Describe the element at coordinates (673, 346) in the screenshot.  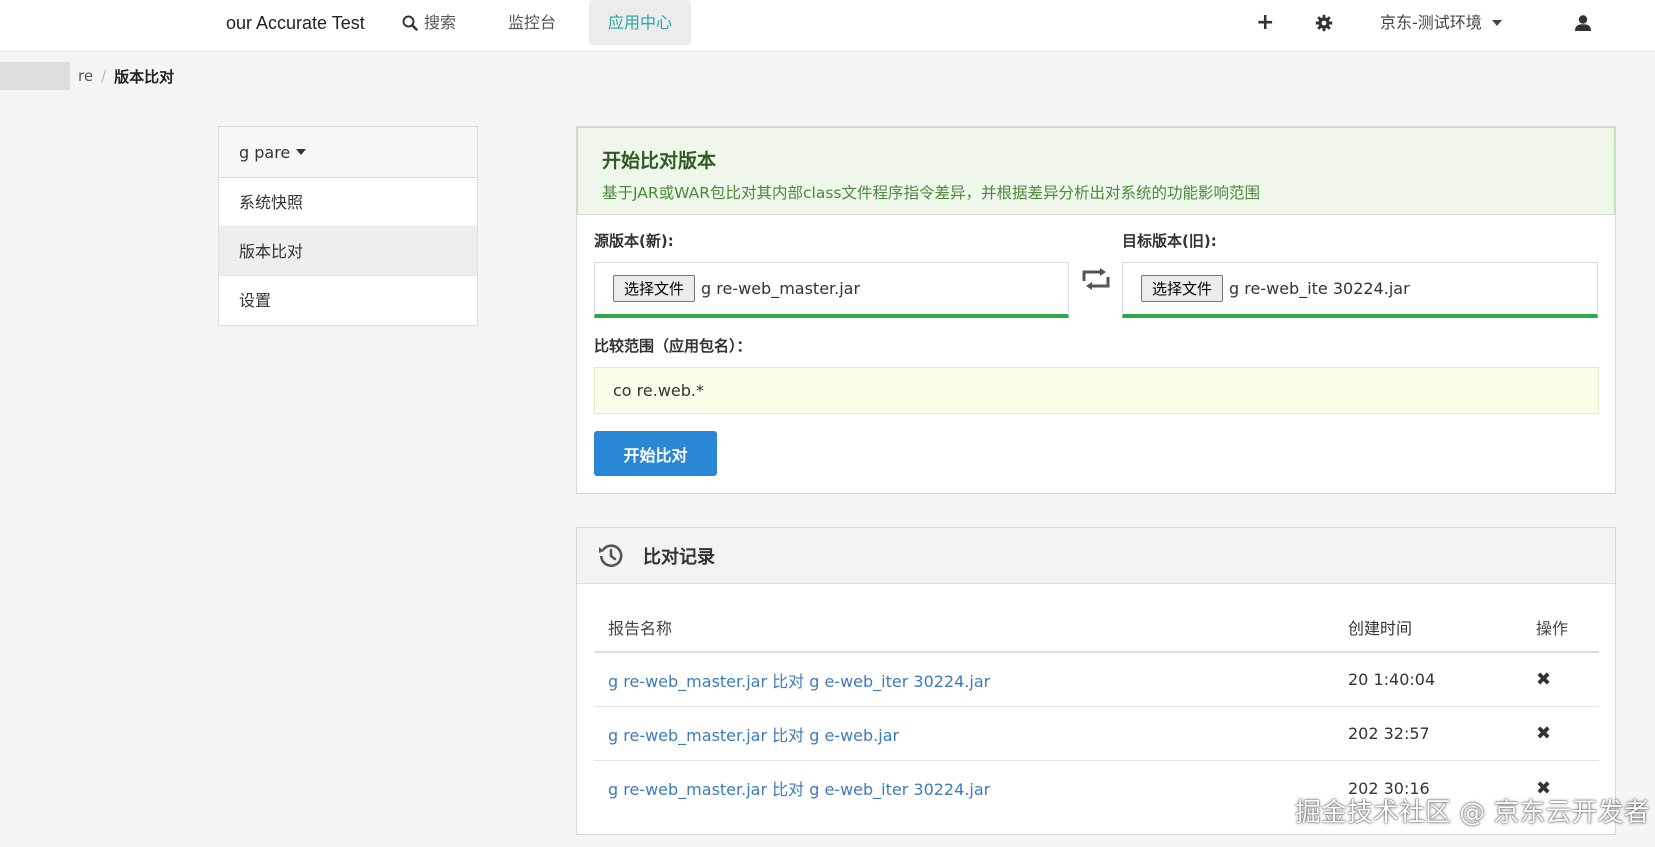
I see `scope-label: 比较范围（应用包名）：` at that location.